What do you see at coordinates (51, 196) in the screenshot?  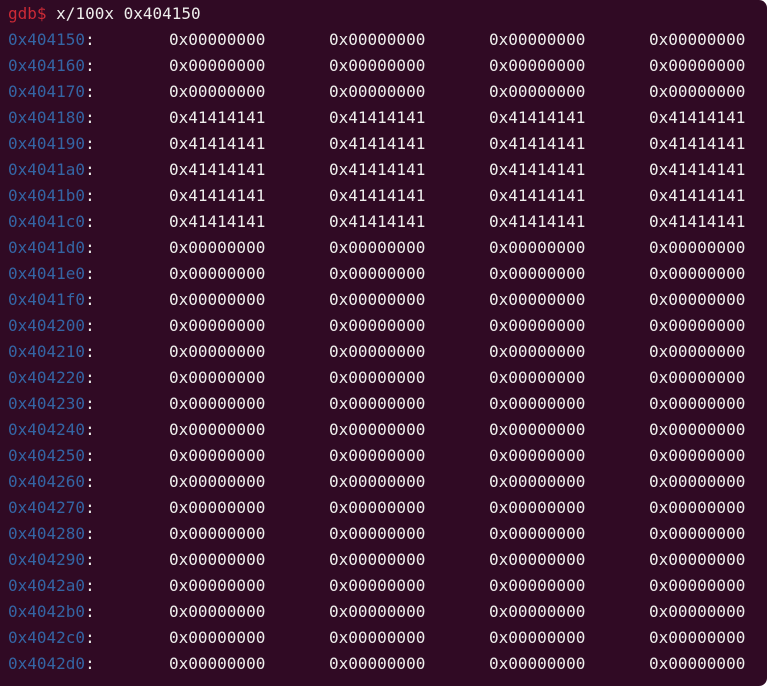 I see `memory-address: 0x4041b0:` at bounding box center [51, 196].